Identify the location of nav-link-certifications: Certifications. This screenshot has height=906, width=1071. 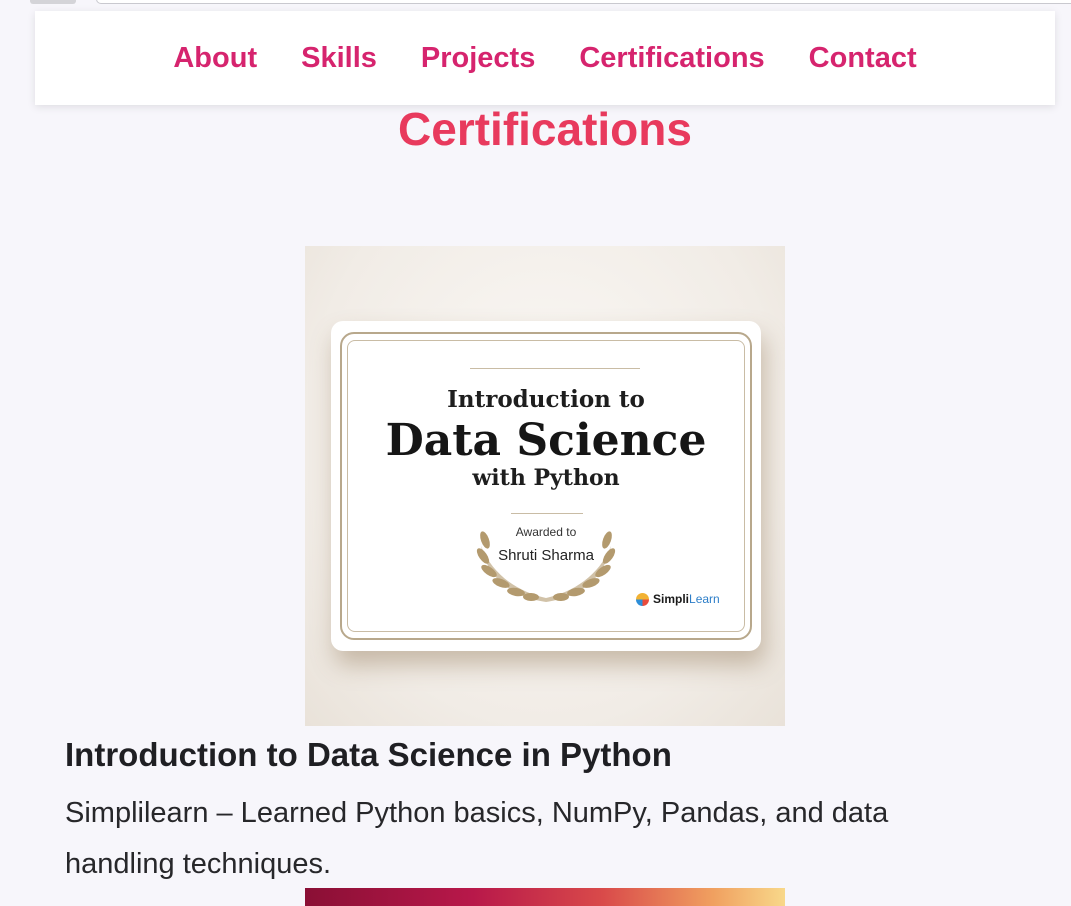
(671, 58).